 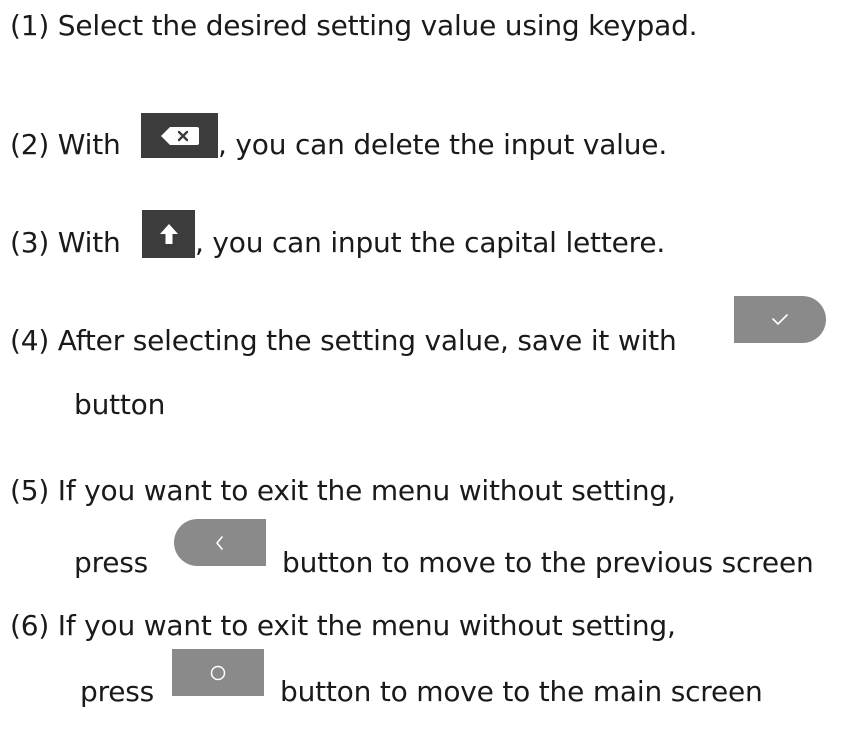 I want to click on home-button, so click(x=218, y=672).